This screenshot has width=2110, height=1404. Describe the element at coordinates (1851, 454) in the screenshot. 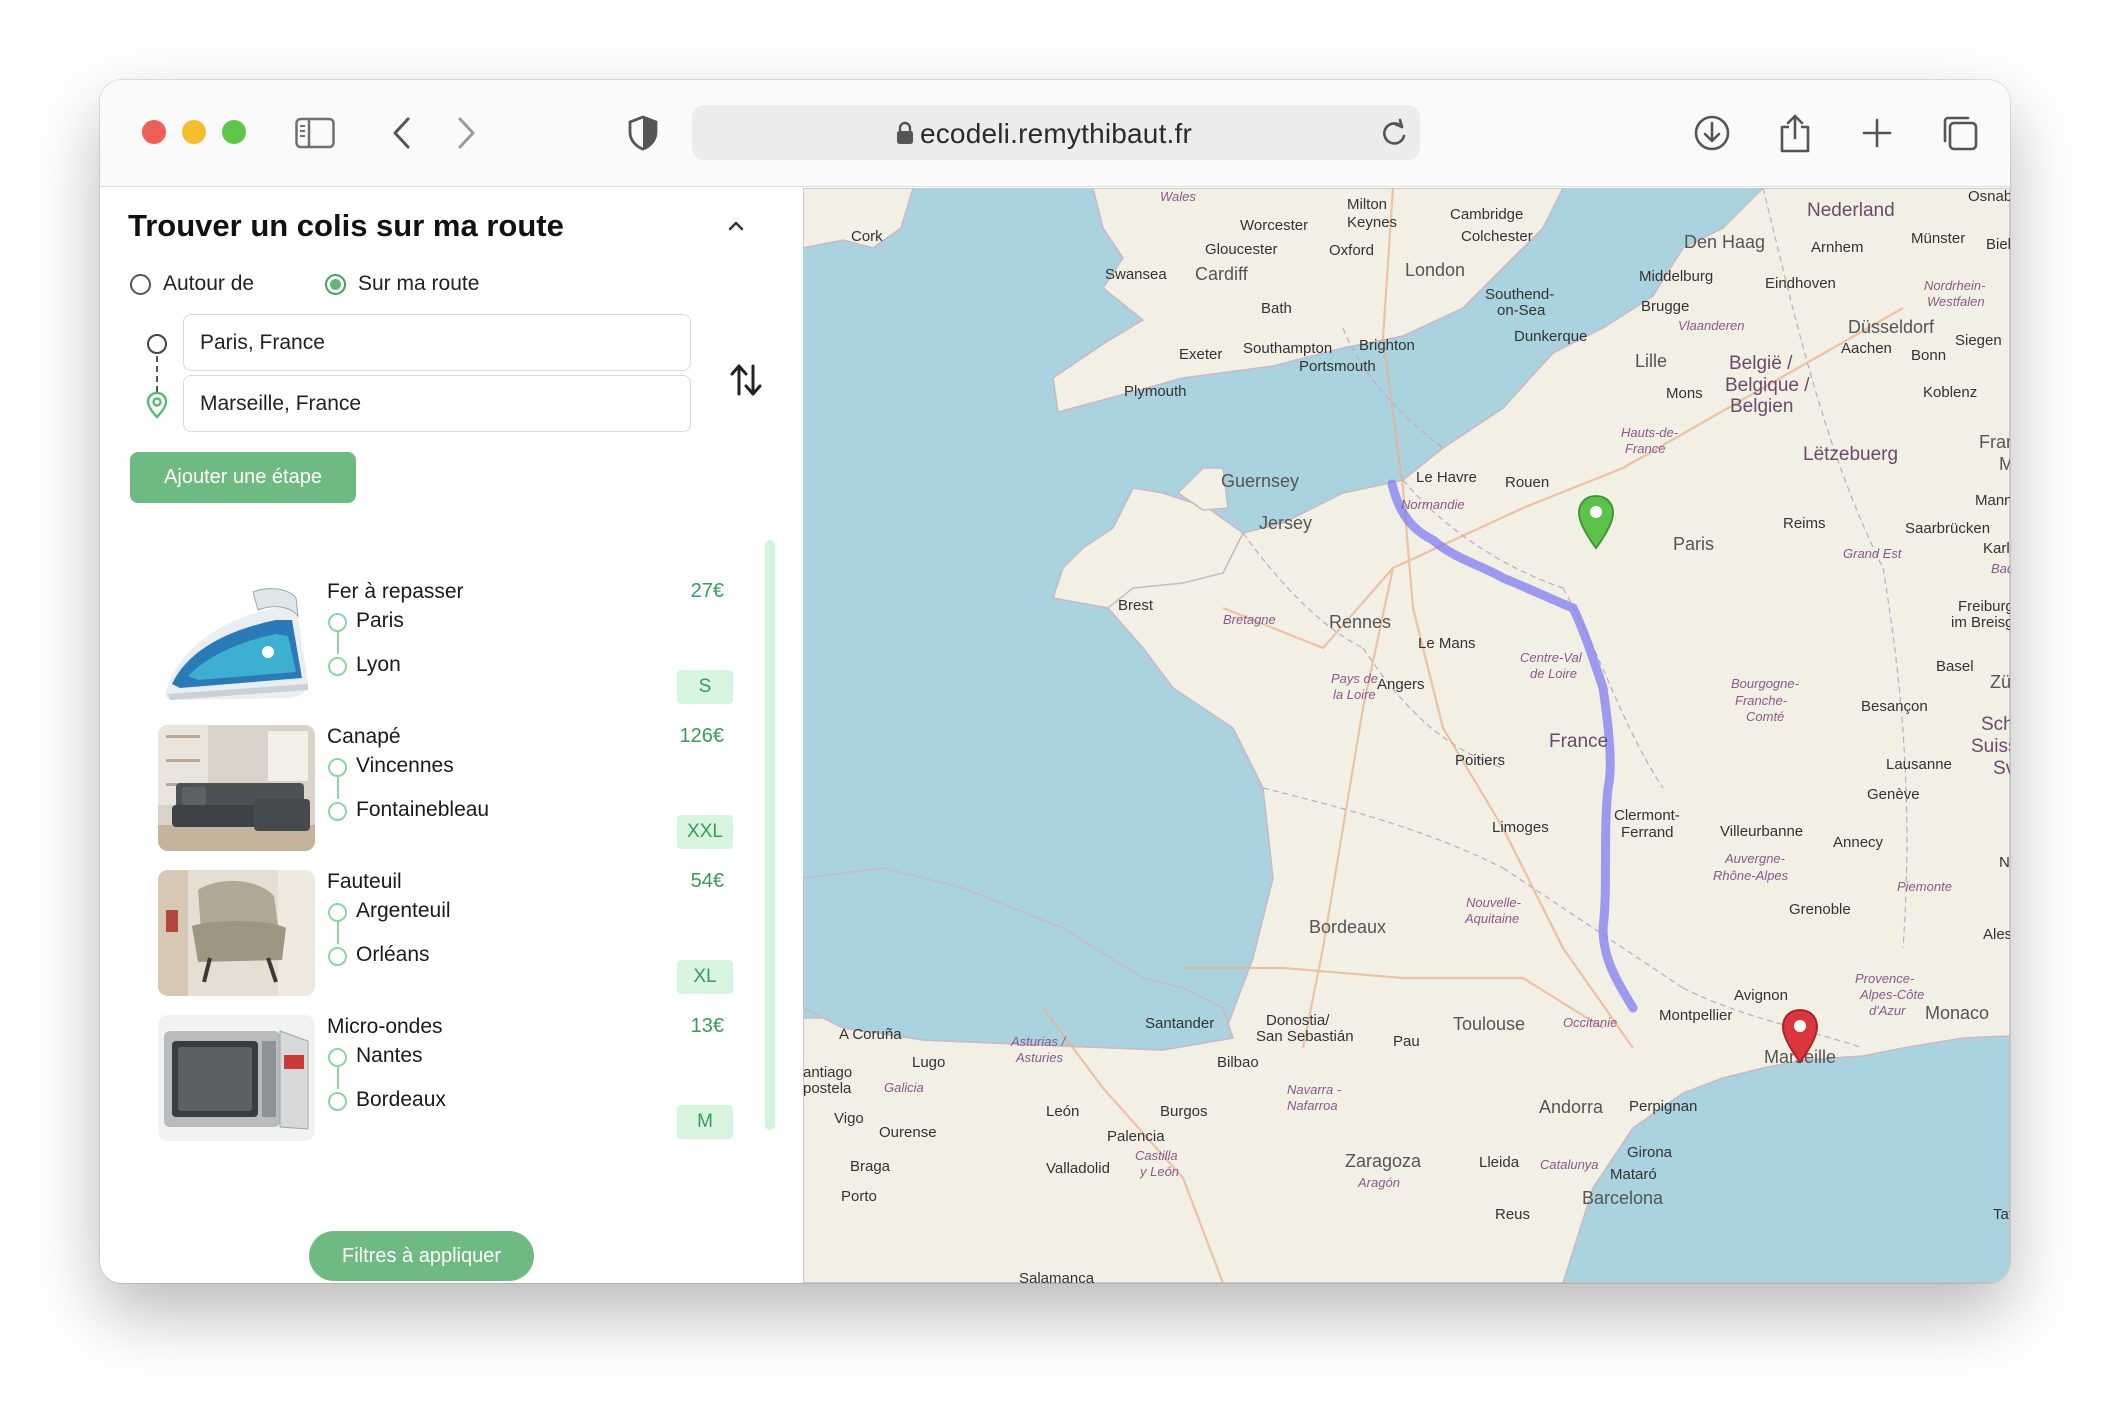

I see `map-label: Lëtzebuerg` at that location.